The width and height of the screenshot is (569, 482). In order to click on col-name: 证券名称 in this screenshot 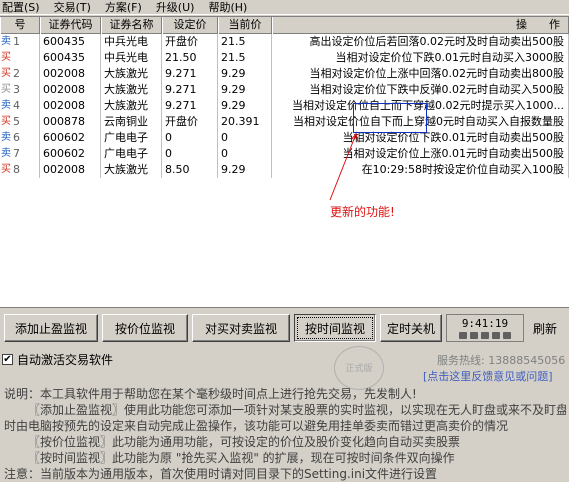, I will do `click(131, 25)`.